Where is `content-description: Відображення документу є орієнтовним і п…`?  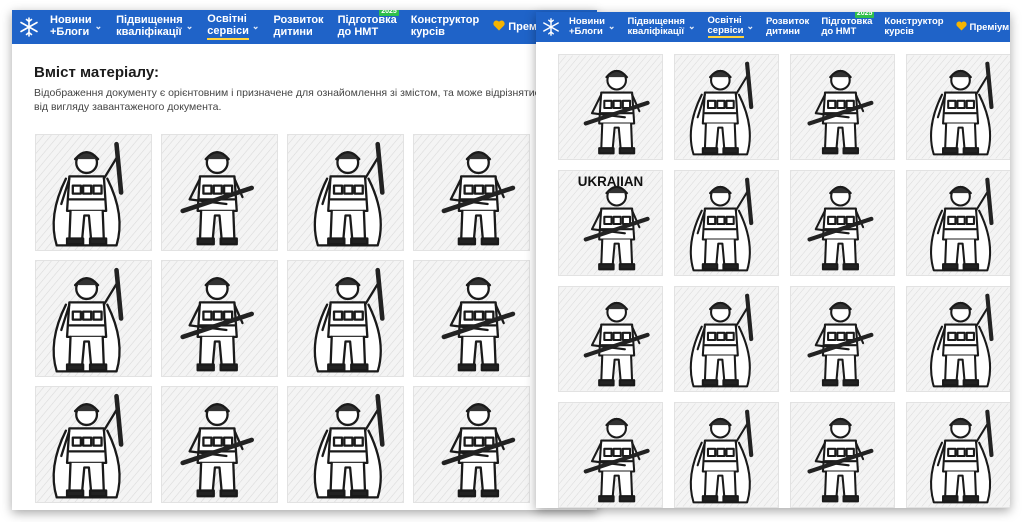 content-description: Відображення документу є орієнтовним і п… is located at coordinates (290, 100).